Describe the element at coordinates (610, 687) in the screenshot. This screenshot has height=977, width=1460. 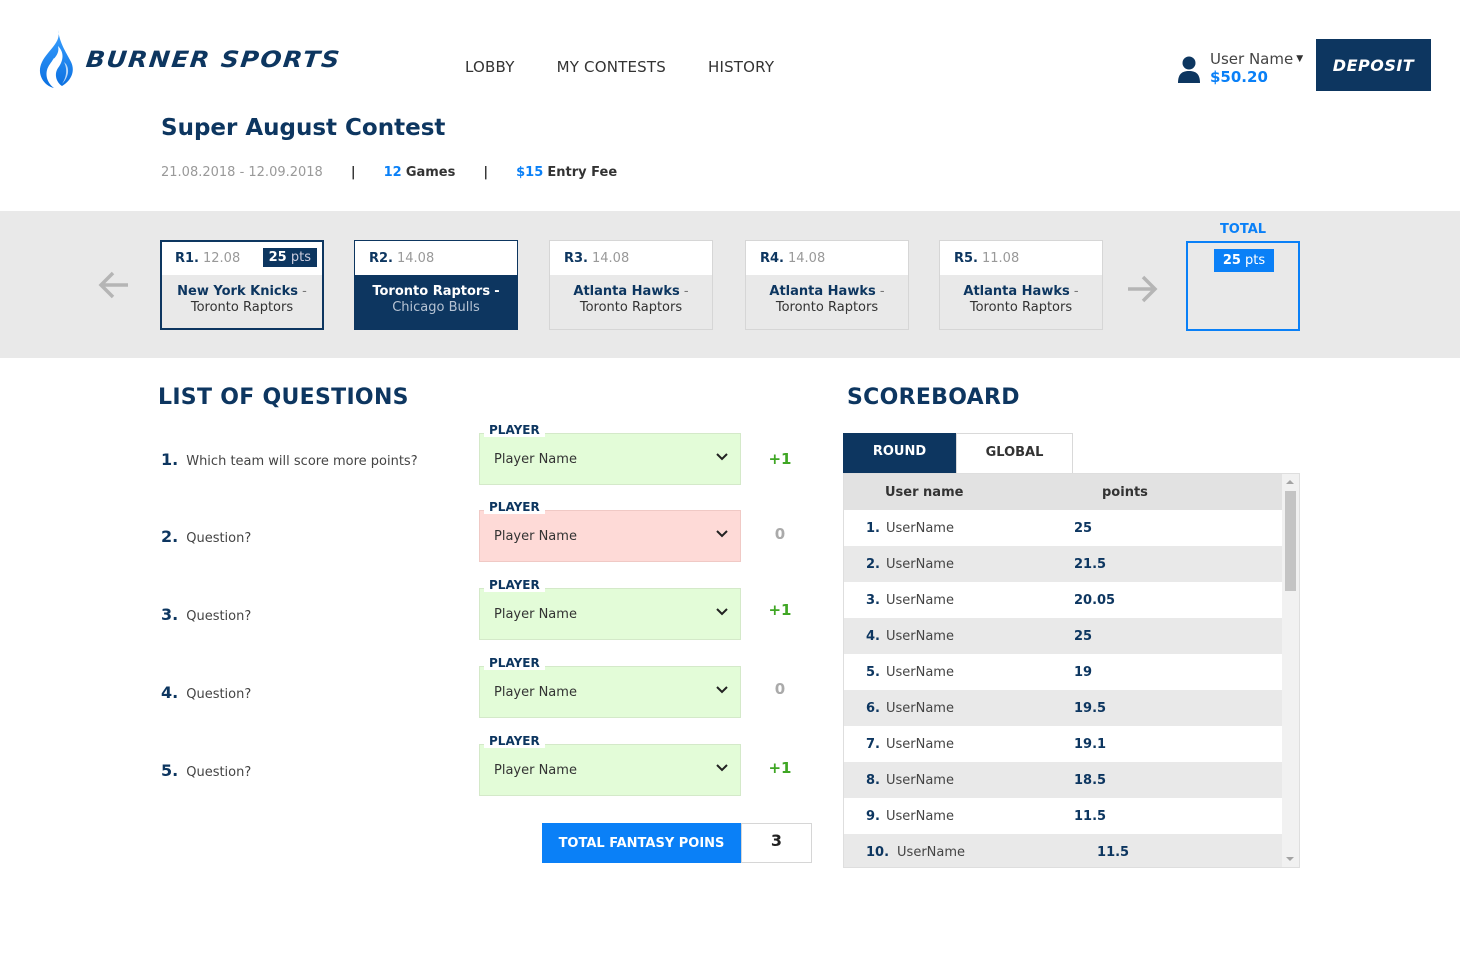
I see `player-select-4: PLAYER Player Name` at that location.